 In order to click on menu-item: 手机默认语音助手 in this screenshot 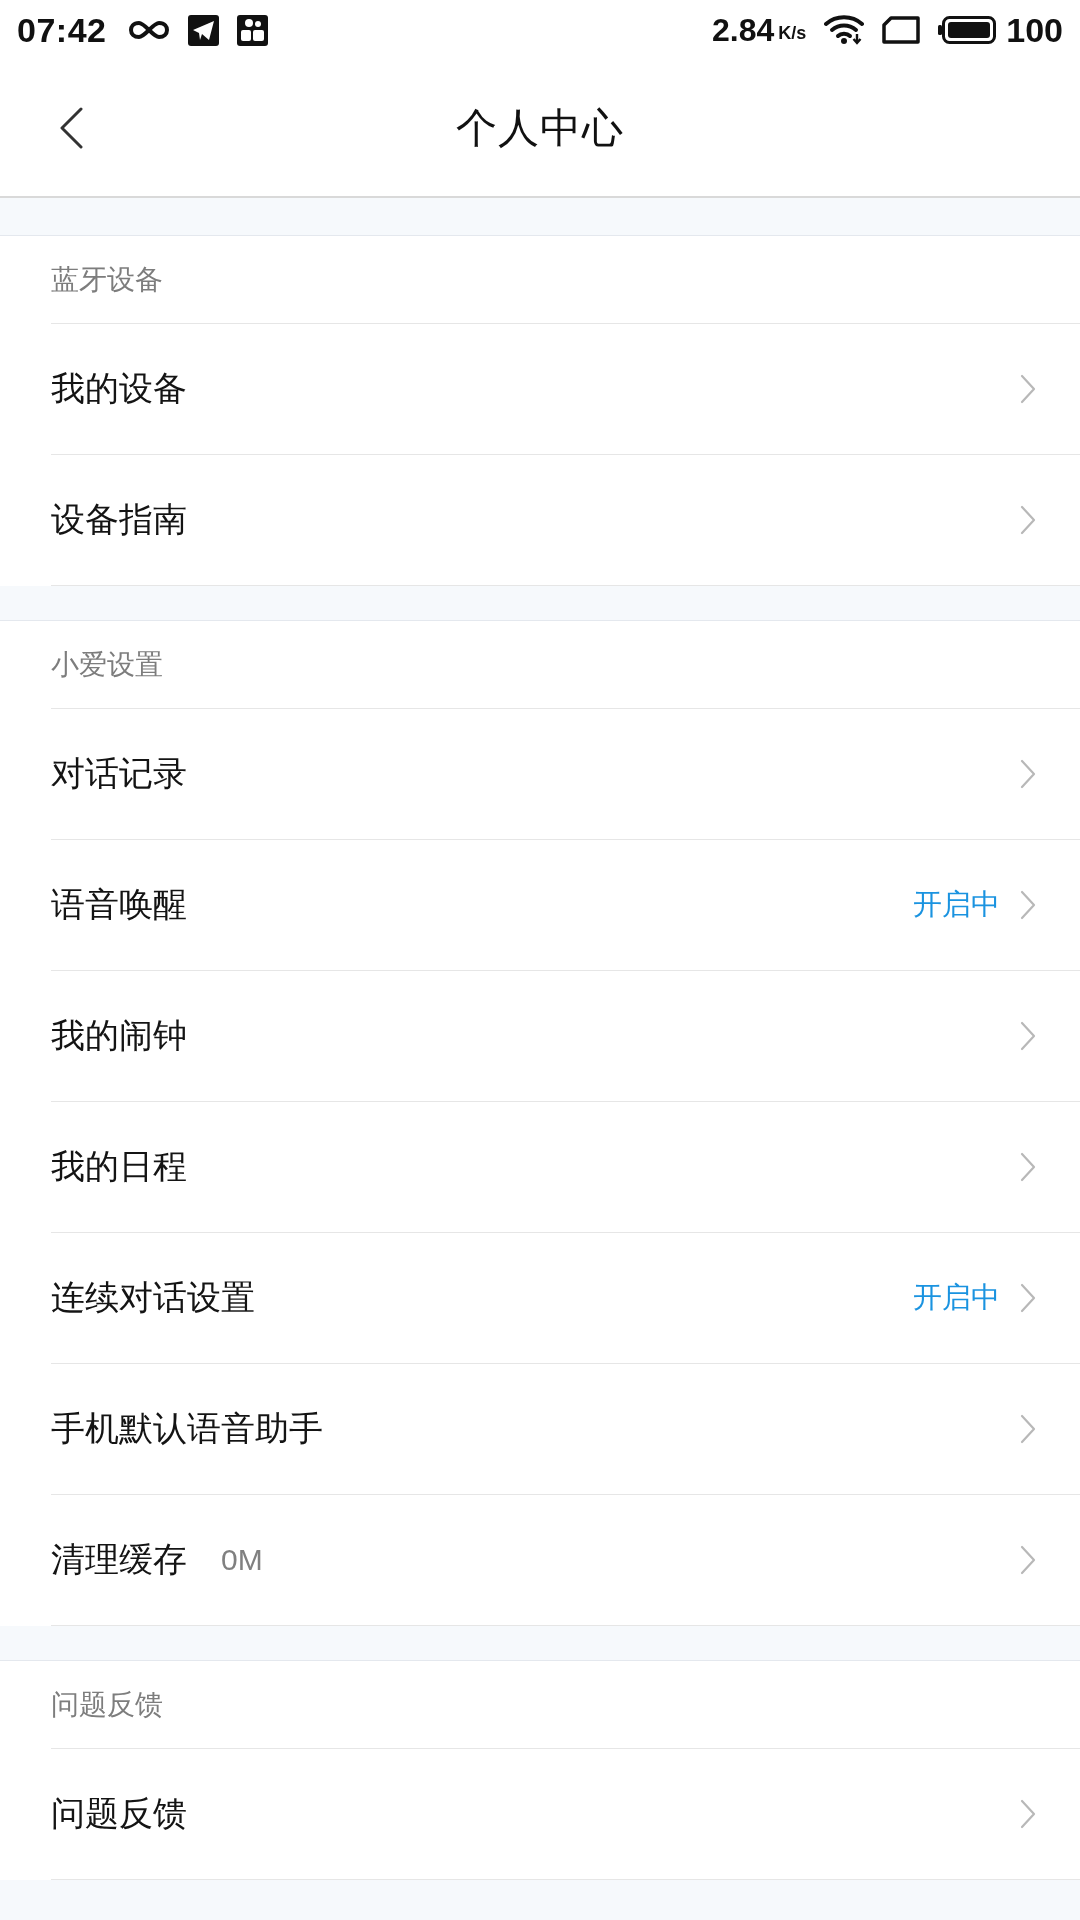, I will do `click(187, 1429)`.